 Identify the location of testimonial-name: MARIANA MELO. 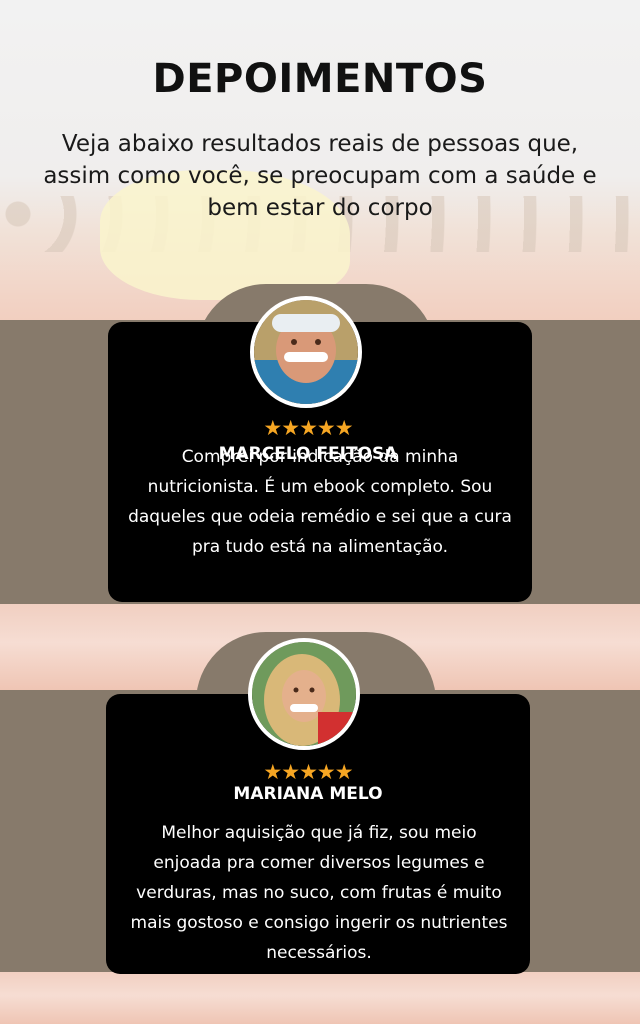
(308, 794).